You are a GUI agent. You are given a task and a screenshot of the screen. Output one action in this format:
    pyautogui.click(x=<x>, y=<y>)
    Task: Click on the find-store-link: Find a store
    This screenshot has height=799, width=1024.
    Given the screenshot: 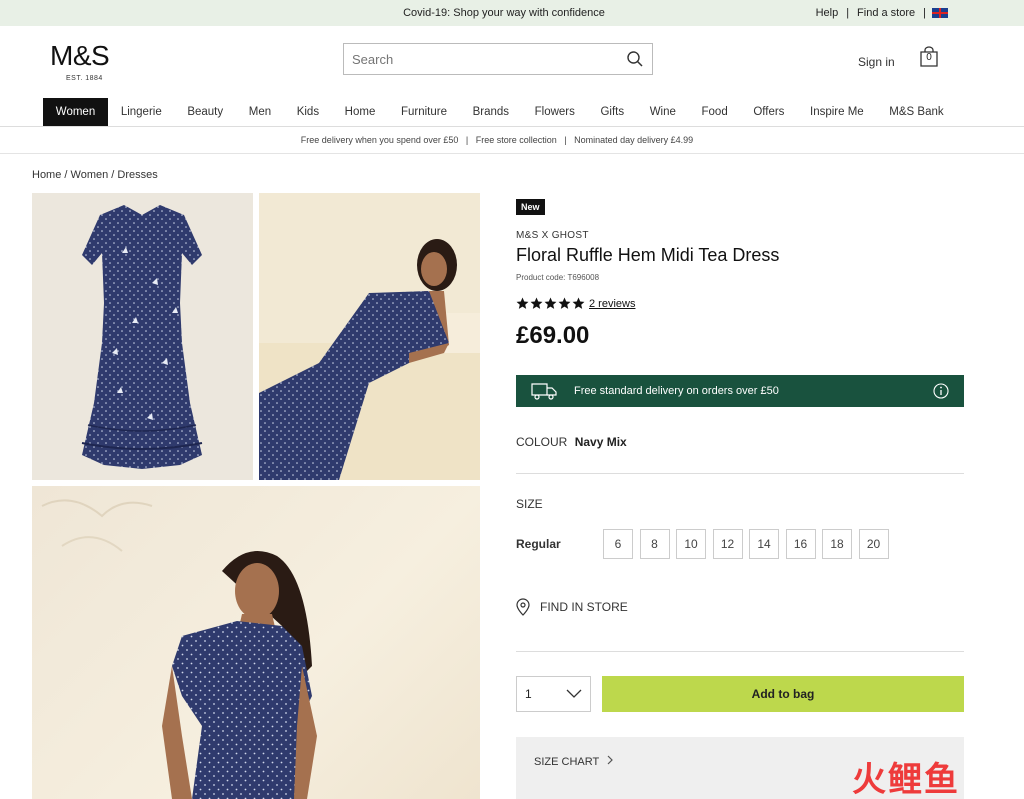 What is the action you would take?
    pyautogui.click(x=886, y=13)
    